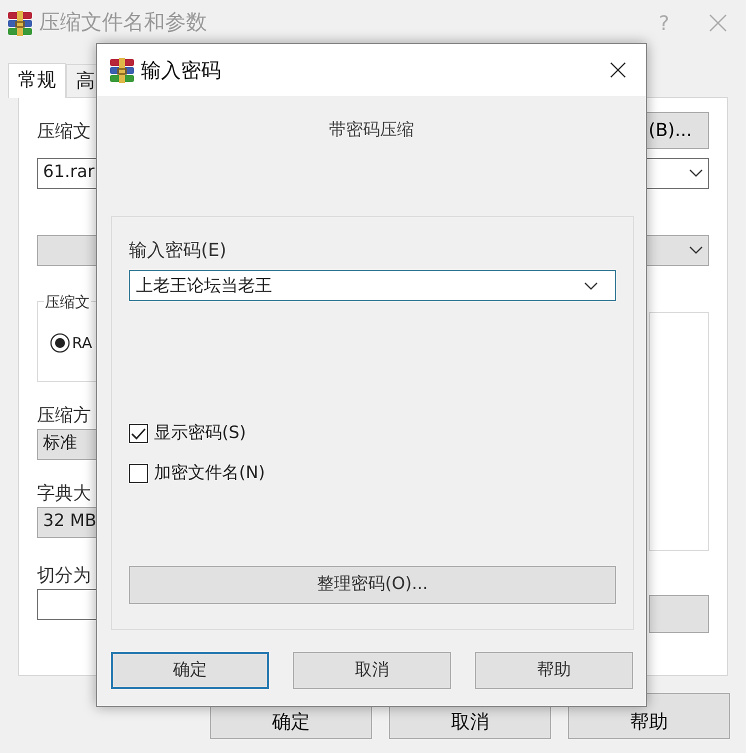  I want to click on dialog-button: 取消, so click(372, 670).